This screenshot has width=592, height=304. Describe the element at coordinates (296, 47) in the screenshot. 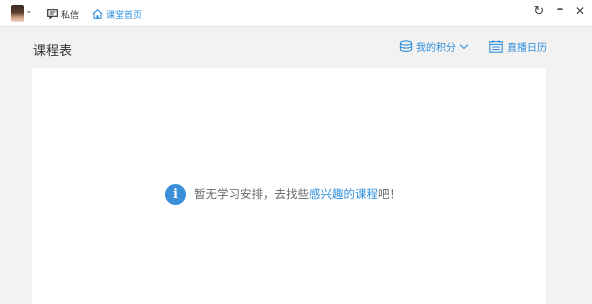

I see `page-header: 课程表 我的积分 直播日历` at that location.